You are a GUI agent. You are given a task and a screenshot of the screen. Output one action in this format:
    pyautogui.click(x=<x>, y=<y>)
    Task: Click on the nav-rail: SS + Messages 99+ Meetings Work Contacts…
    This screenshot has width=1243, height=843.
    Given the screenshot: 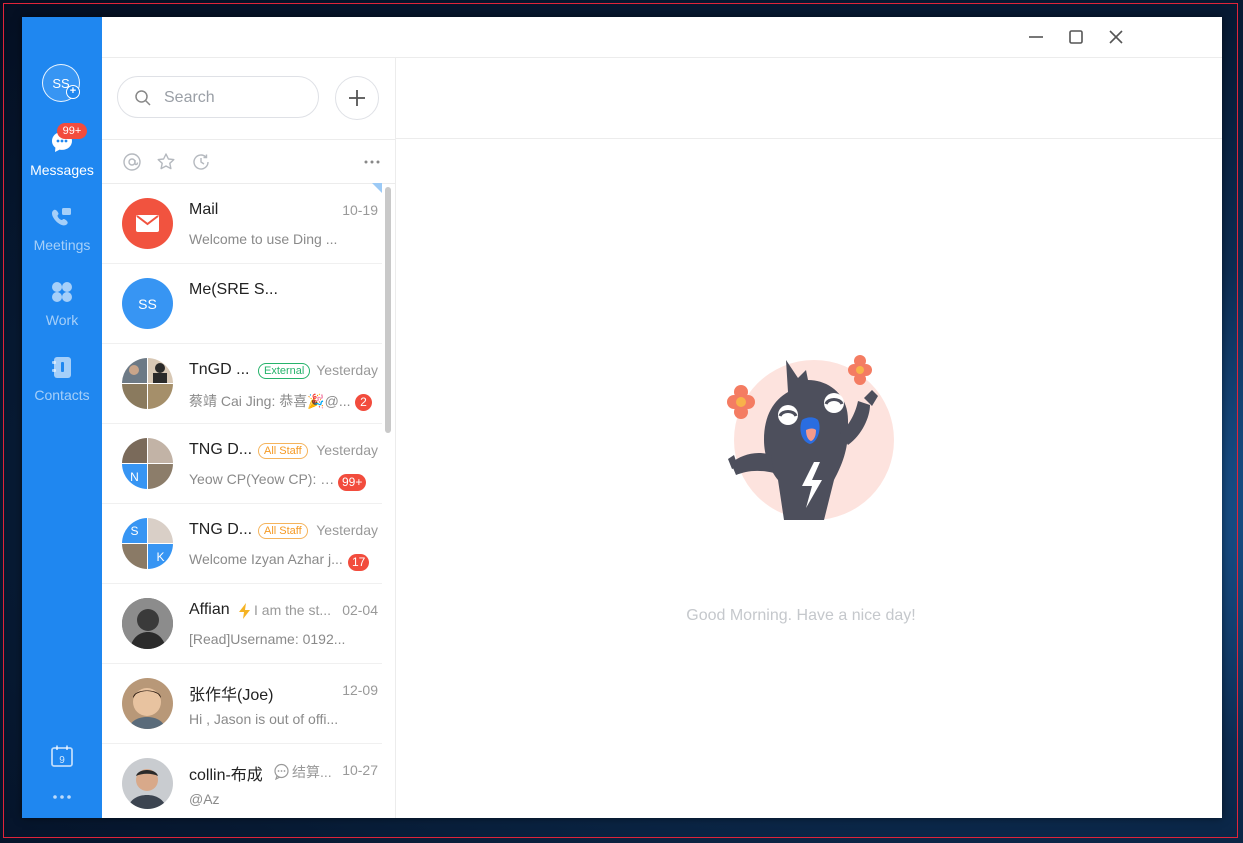 What is the action you would take?
    pyautogui.click(x=62, y=417)
    